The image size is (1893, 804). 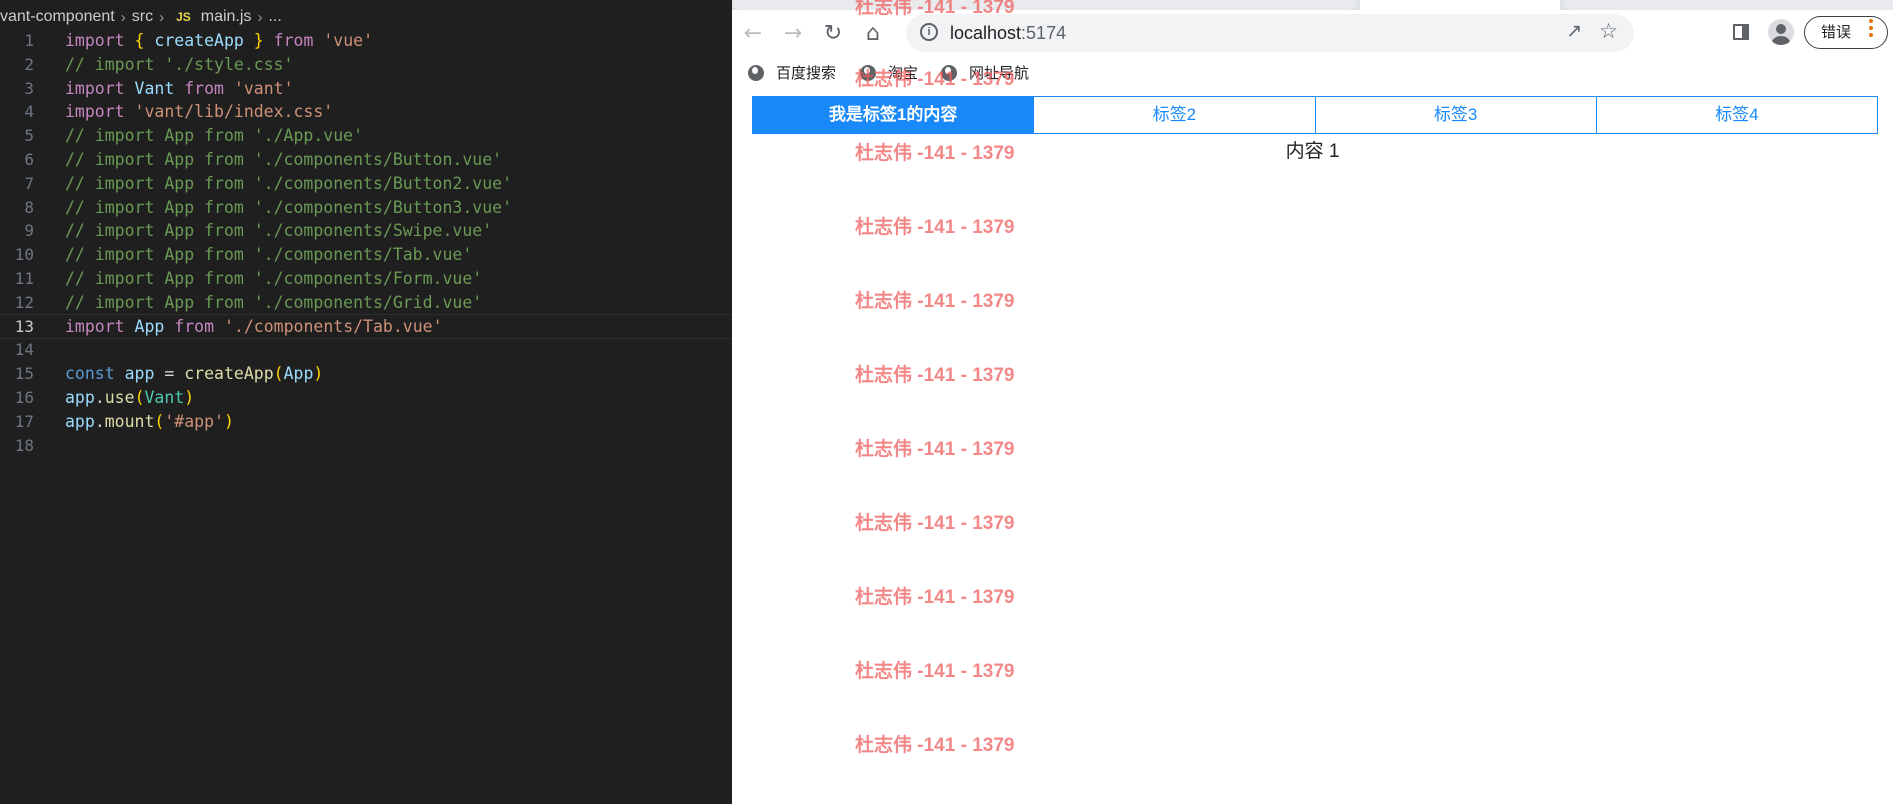 I want to click on code-text: import App from './components/Tab.vue', so click(x=254, y=327).